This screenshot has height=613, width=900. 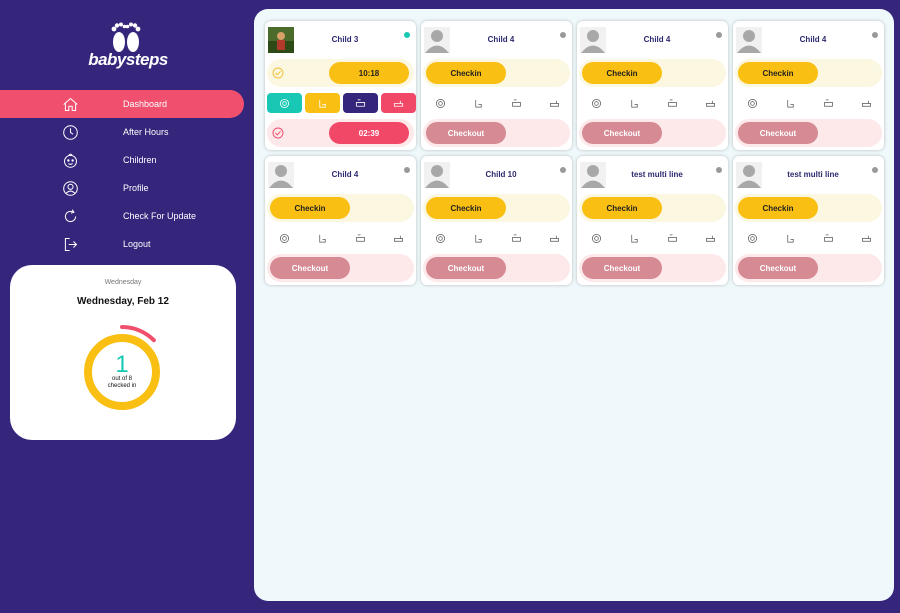 What do you see at coordinates (128, 59) in the screenshot?
I see `logo-text: babysteps` at bounding box center [128, 59].